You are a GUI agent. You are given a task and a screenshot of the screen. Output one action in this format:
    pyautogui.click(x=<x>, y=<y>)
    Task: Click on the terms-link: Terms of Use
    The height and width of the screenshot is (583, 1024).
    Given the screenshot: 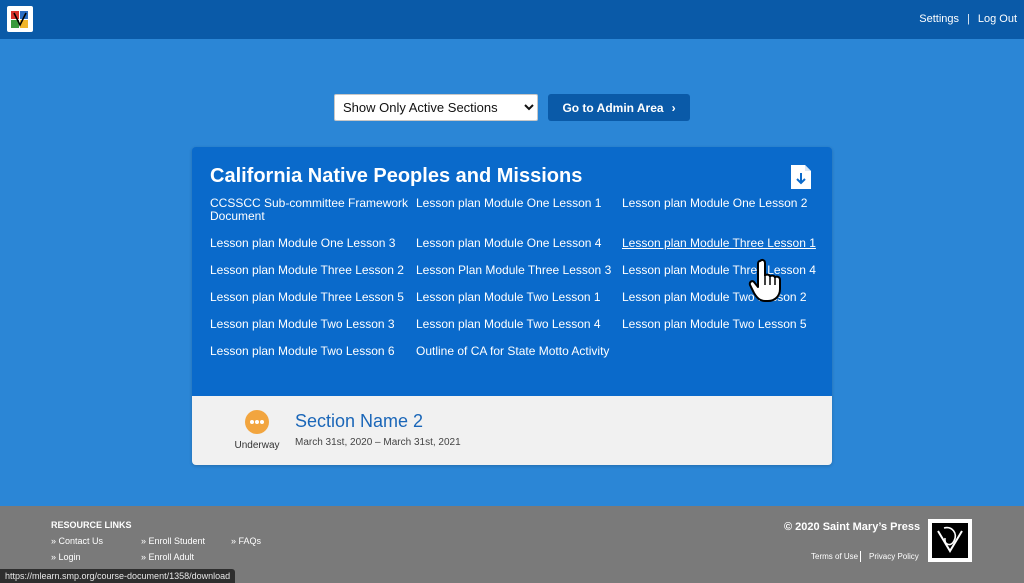 What is the action you would take?
    pyautogui.click(x=834, y=556)
    